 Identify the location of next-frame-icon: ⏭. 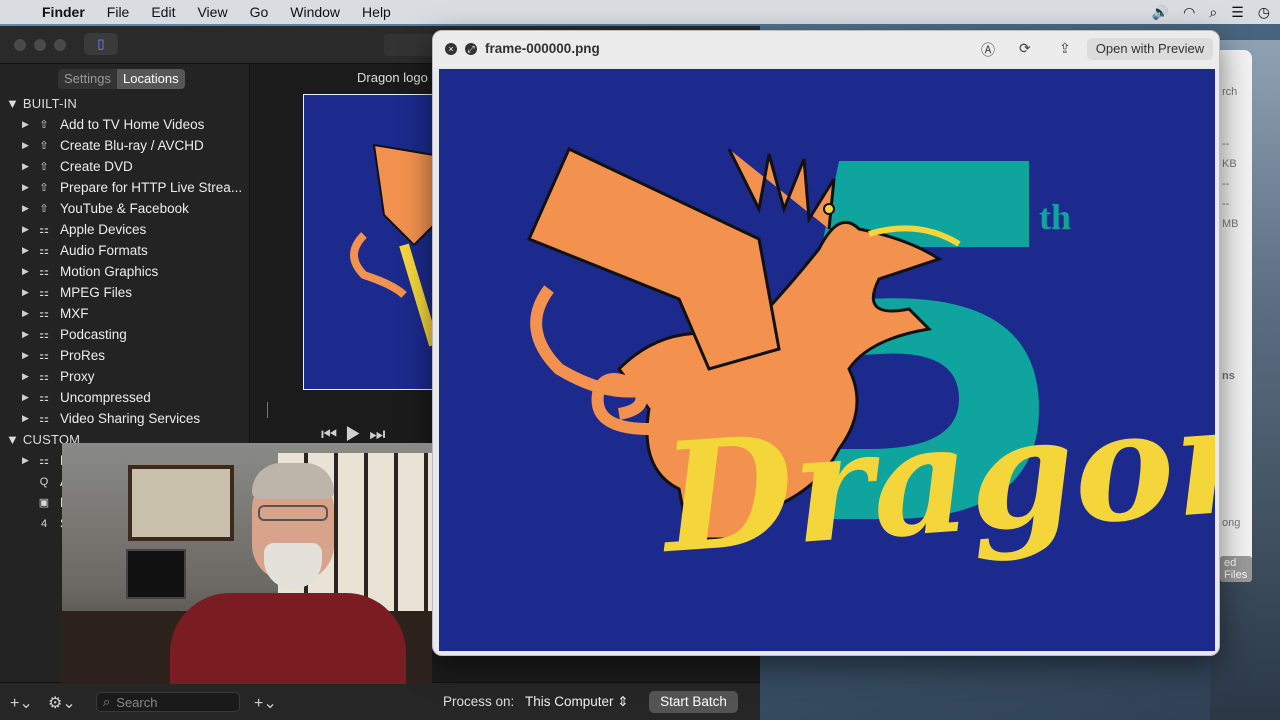
(381, 434).